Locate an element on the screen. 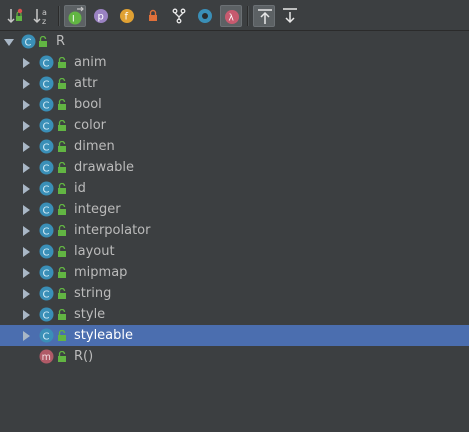 This screenshot has width=469, height=432. sort-alphabetically-button: a z is located at coordinates (42, 16).